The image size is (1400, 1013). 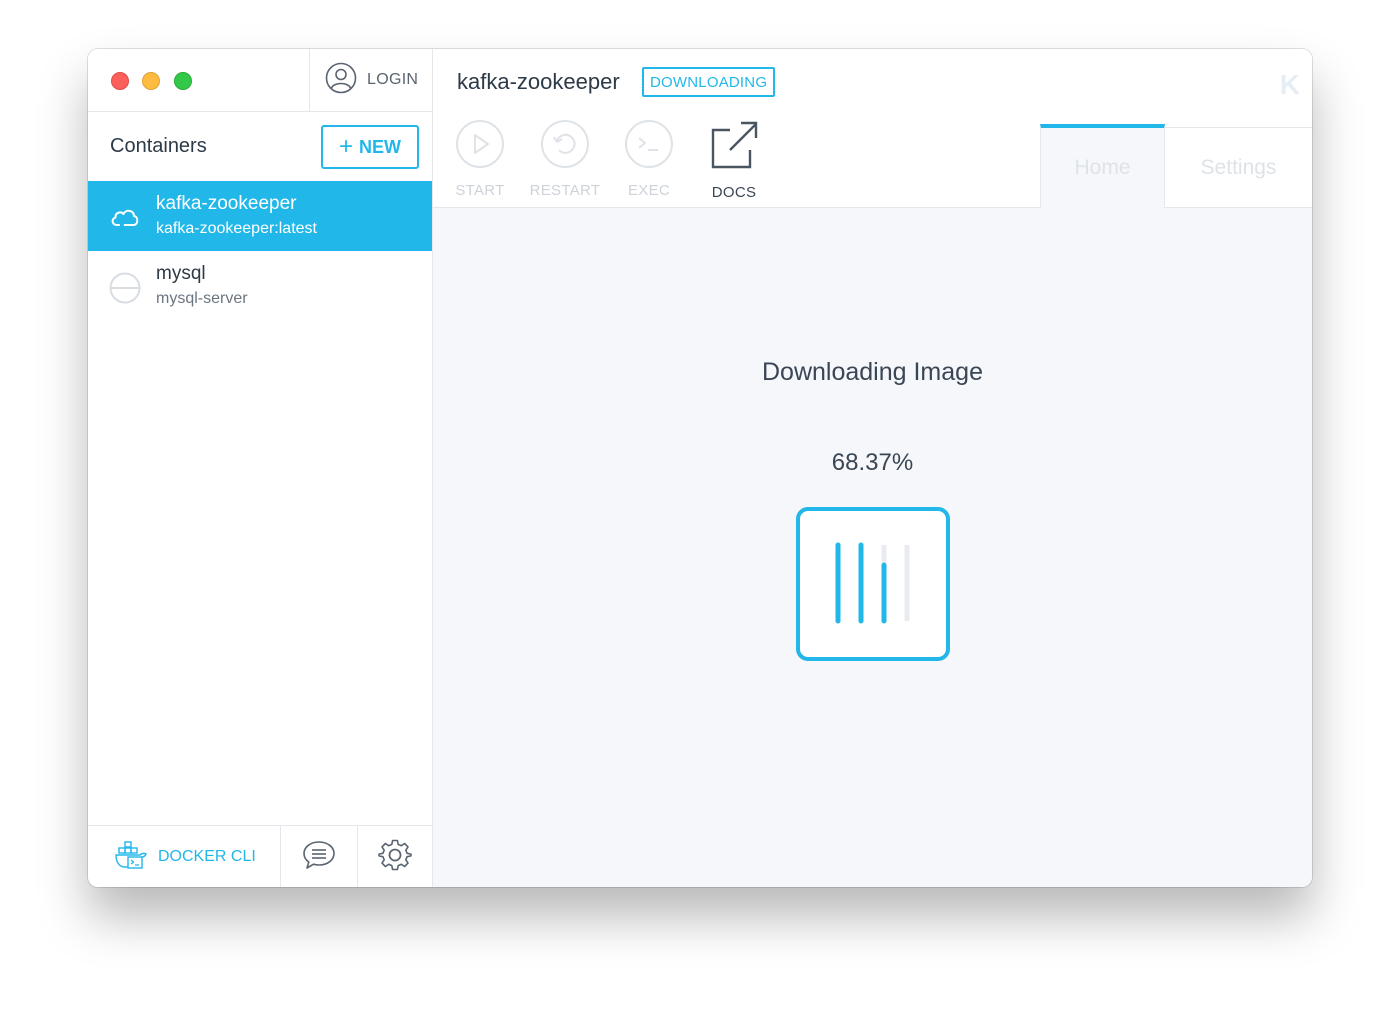 I want to click on feedback-button, so click(x=319, y=856).